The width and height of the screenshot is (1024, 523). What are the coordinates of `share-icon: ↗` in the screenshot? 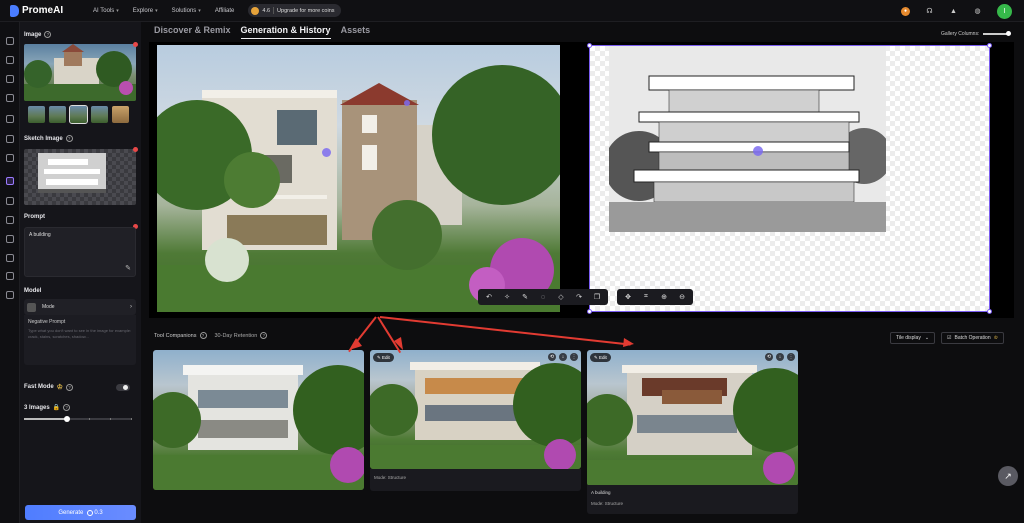 It's located at (1008, 476).